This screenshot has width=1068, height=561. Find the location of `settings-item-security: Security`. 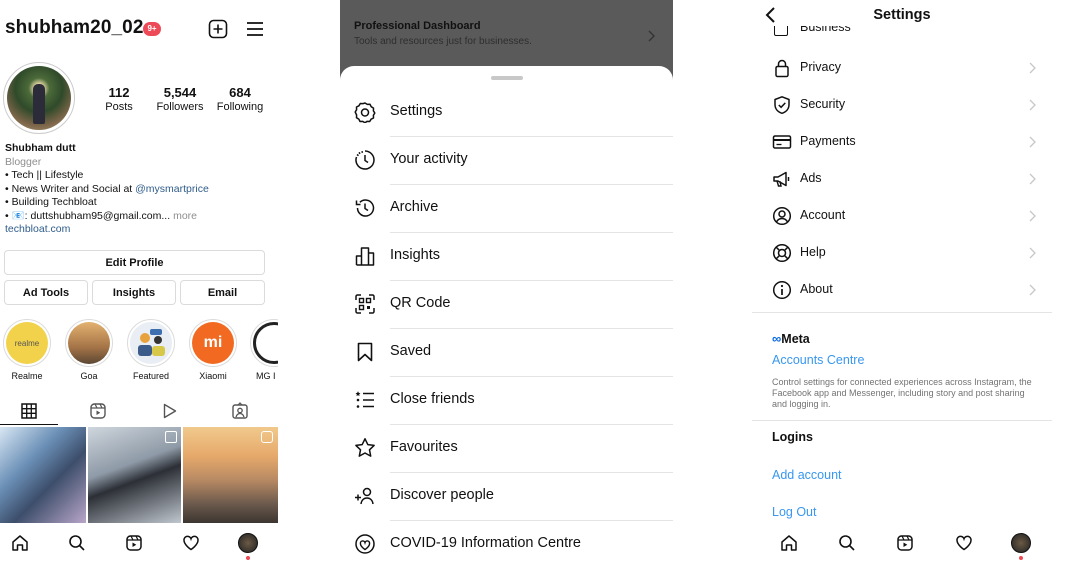

settings-item-security: Security is located at coordinates (902, 105).